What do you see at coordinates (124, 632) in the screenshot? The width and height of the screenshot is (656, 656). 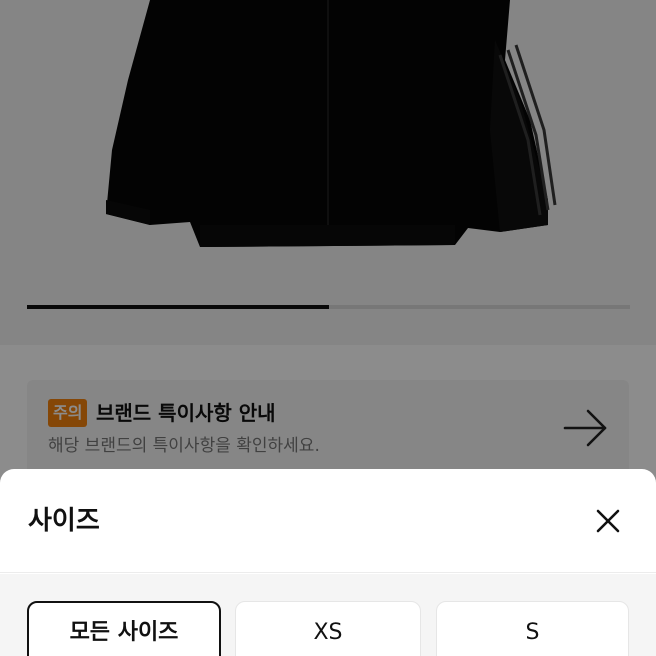 I see `size-option-label: 모든 사이즈` at bounding box center [124, 632].